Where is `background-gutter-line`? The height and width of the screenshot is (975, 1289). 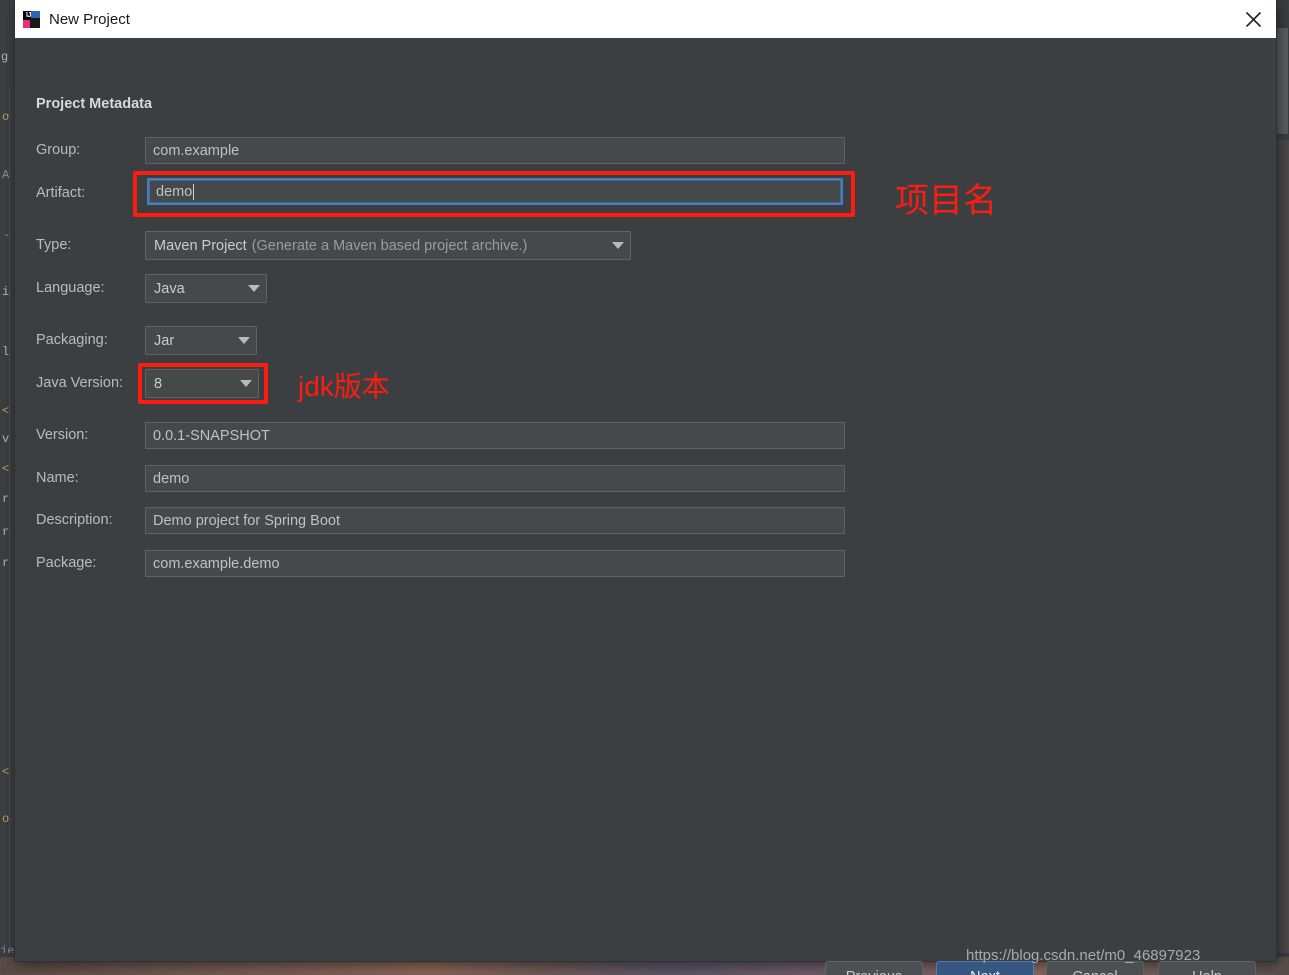 background-gutter-line is located at coordinates (9, 524).